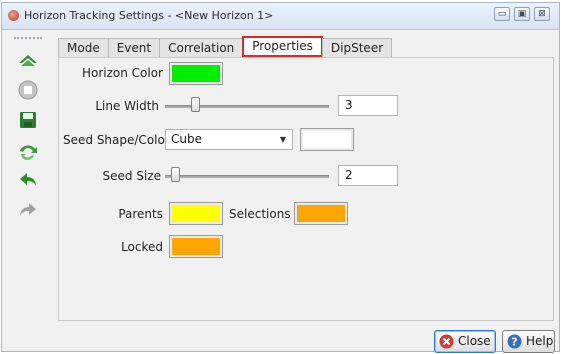 The height and width of the screenshot is (354, 563). I want to click on horizon-color-swatch, so click(196, 73).